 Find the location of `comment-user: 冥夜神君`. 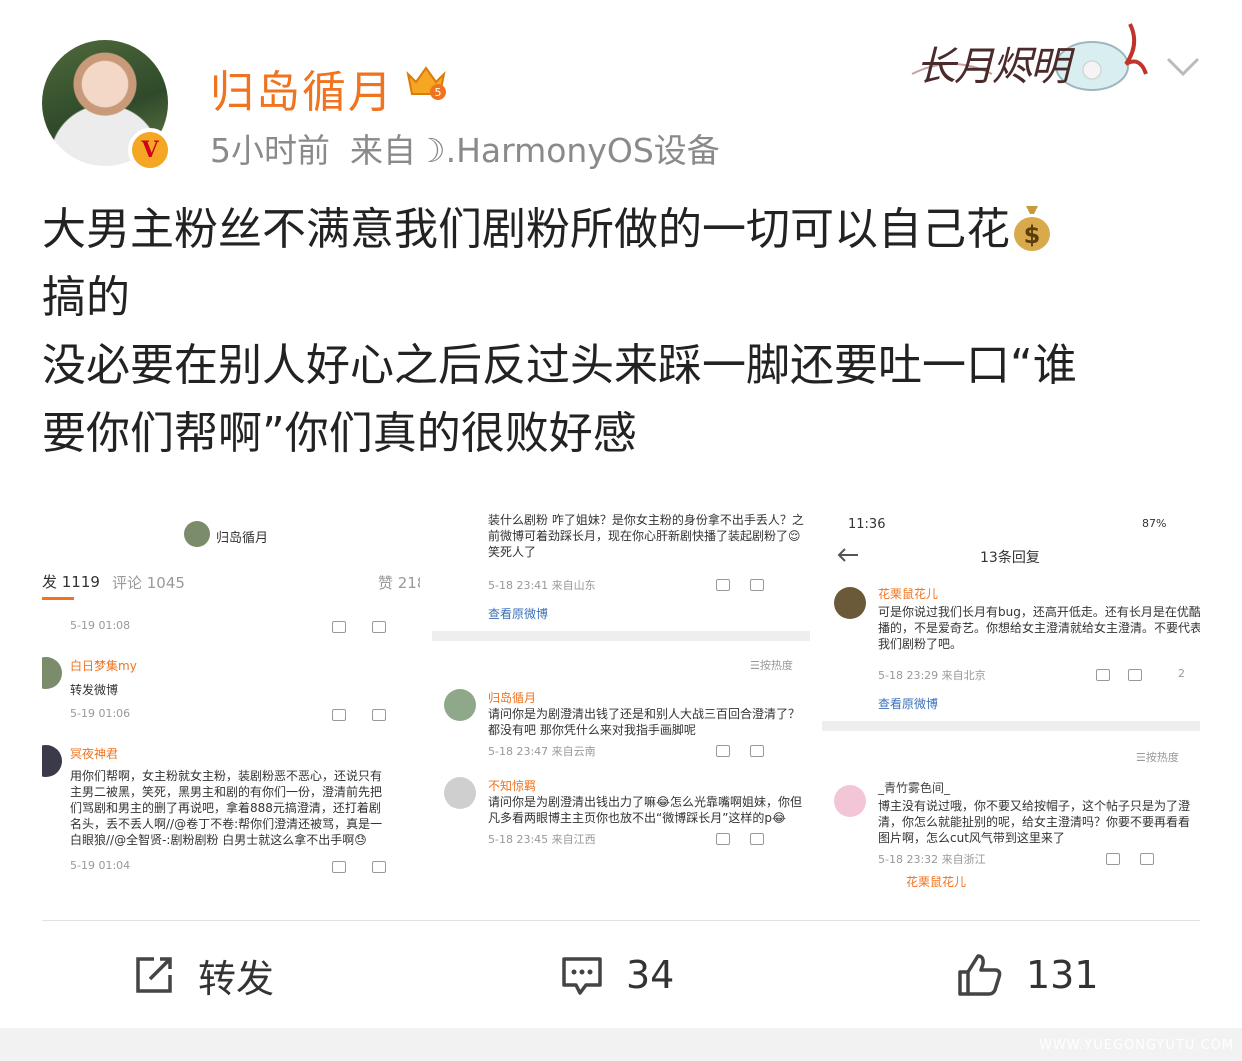

comment-user: 冥夜神君 is located at coordinates (94, 754).